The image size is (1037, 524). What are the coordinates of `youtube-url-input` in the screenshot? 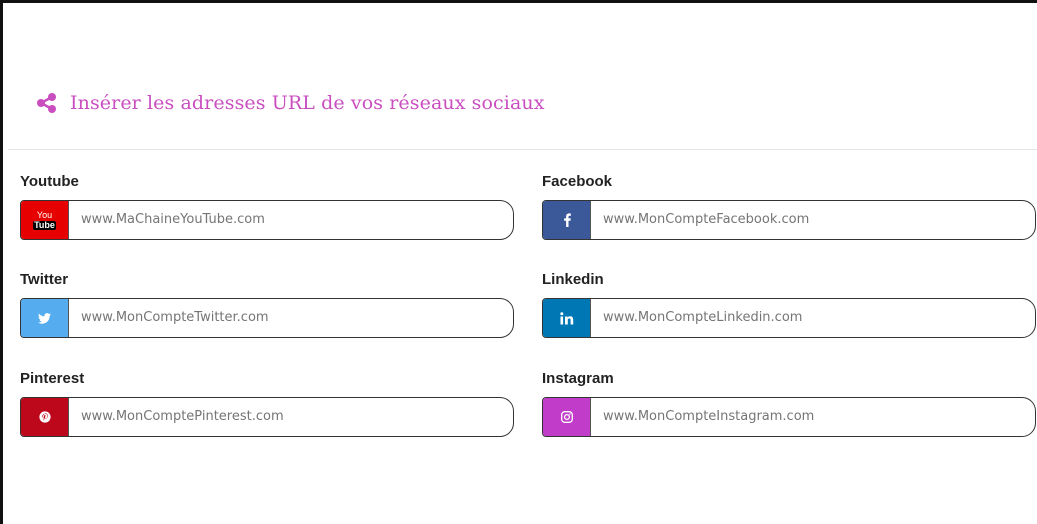 It's located at (290, 220).